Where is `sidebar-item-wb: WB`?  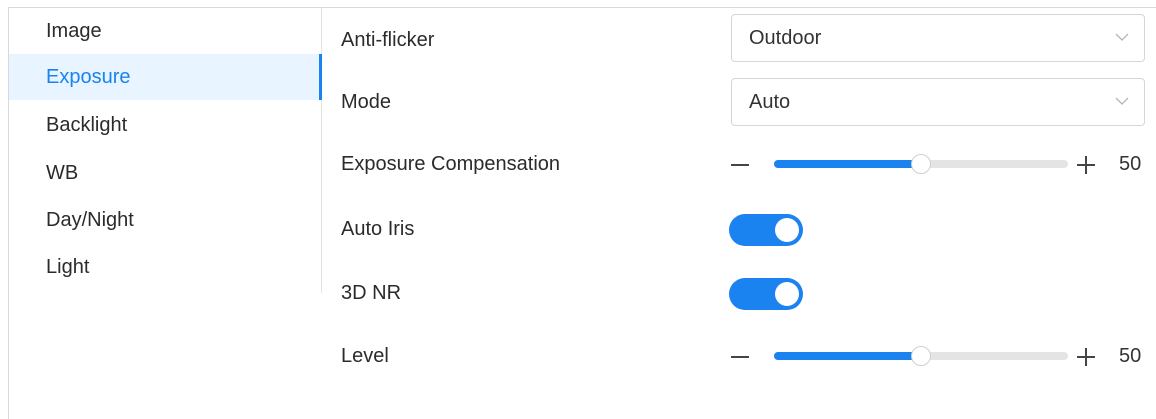
sidebar-item-wb: WB is located at coordinates (165, 173).